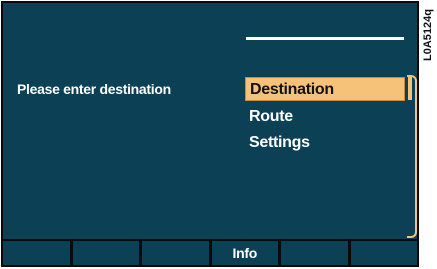 Image resolution: width=437 pixels, height=269 pixels. What do you see at coordinates (325, 117) in the screenshot?
I see `menu-item-route: Route` at bounding box center [325, 117].